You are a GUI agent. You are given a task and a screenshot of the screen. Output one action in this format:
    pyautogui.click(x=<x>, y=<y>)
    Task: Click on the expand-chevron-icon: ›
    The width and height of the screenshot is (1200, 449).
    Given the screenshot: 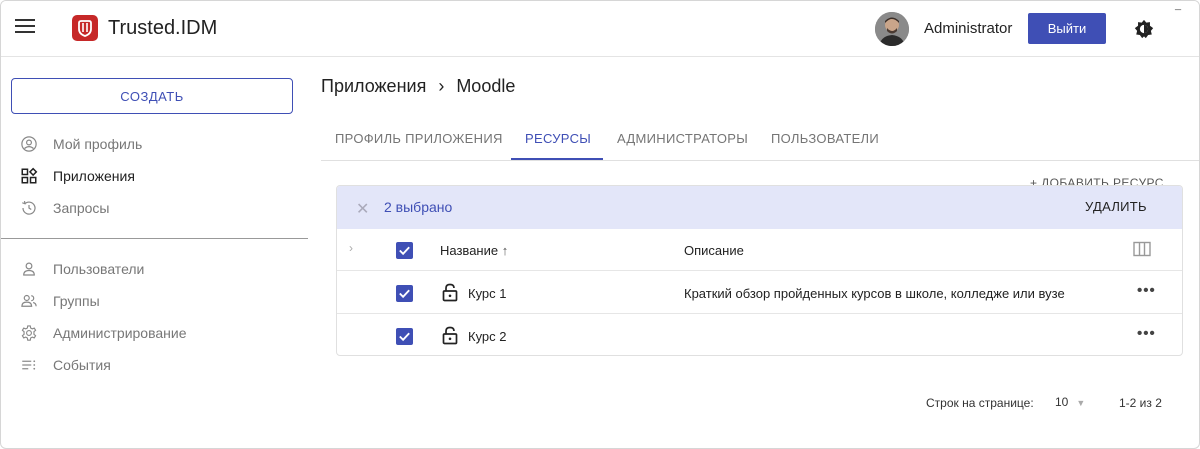 What is the action you would take?
    pyautogui.click(x=351, y=248)
    